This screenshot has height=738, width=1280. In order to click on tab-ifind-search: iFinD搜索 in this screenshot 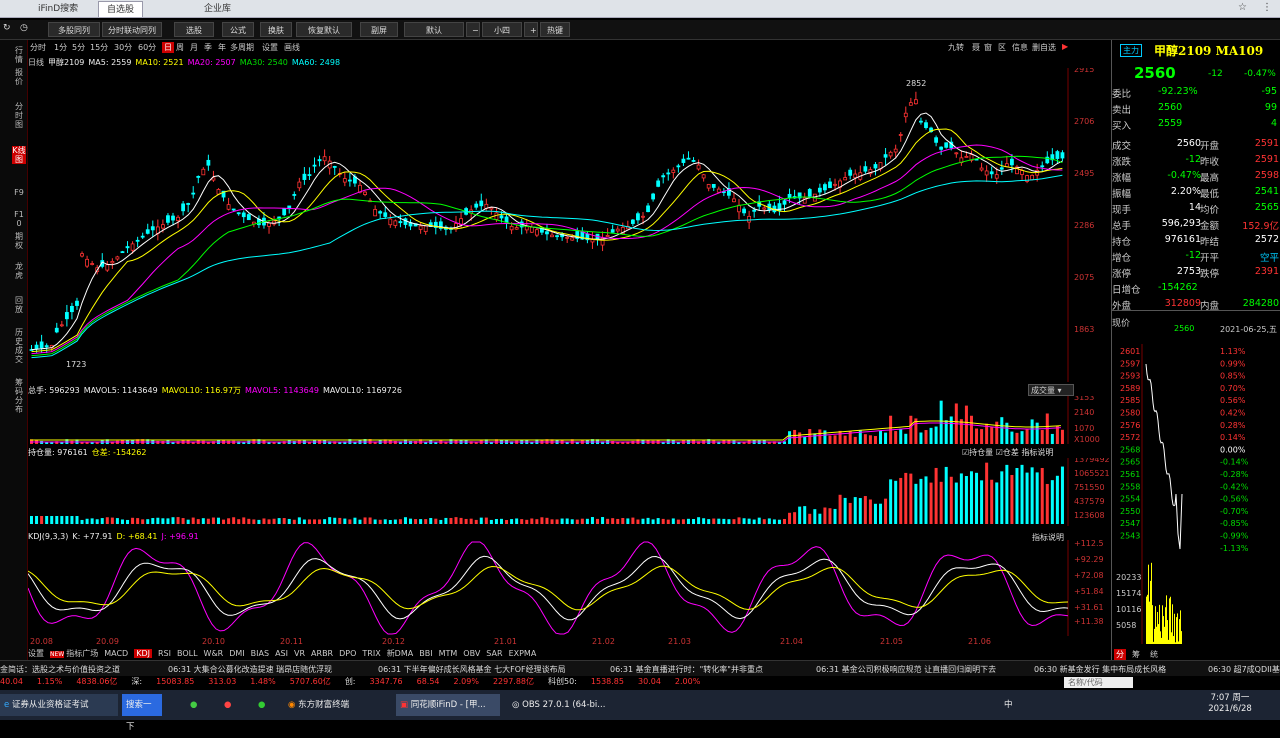, I will do `click(58, 9)`.